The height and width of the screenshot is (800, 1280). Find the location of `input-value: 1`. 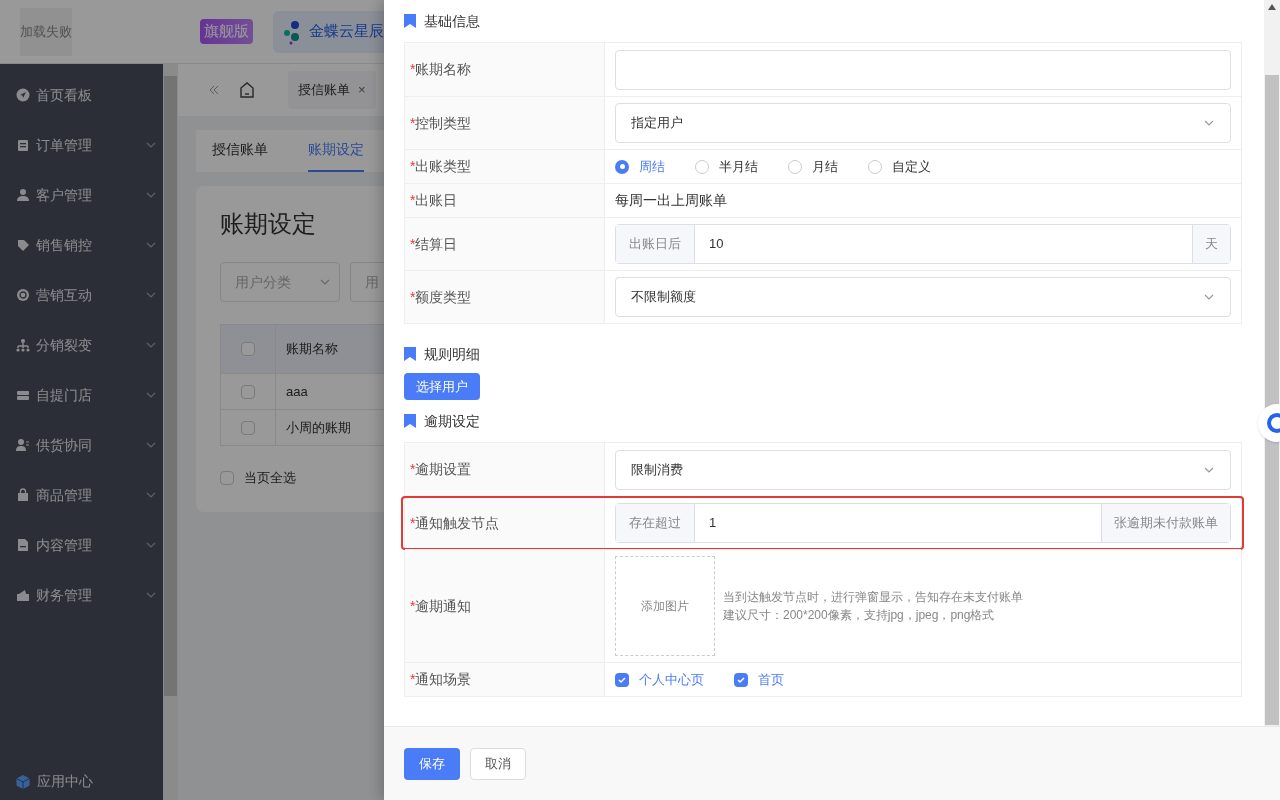

input-value: 1 is located at coordinates (713, 523).